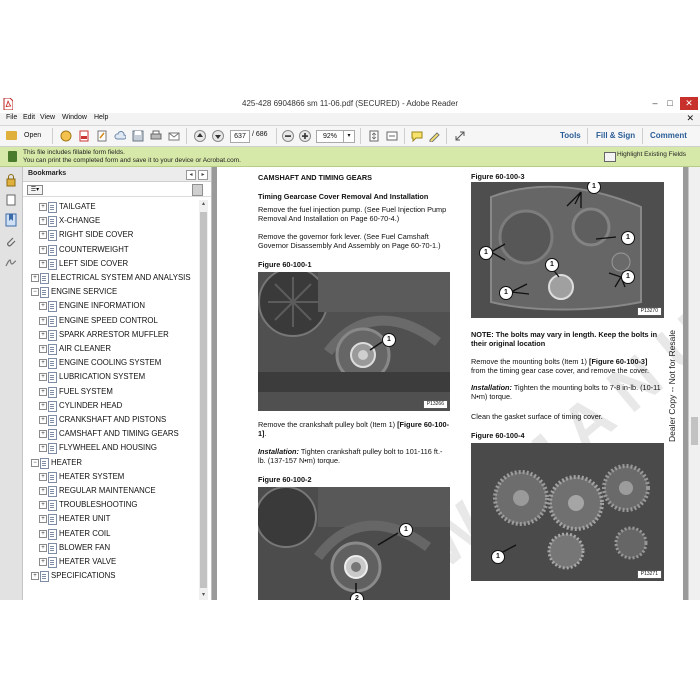  I want to click on bookmarks-scrollbar: ▴ ▾, so click(203, 400).